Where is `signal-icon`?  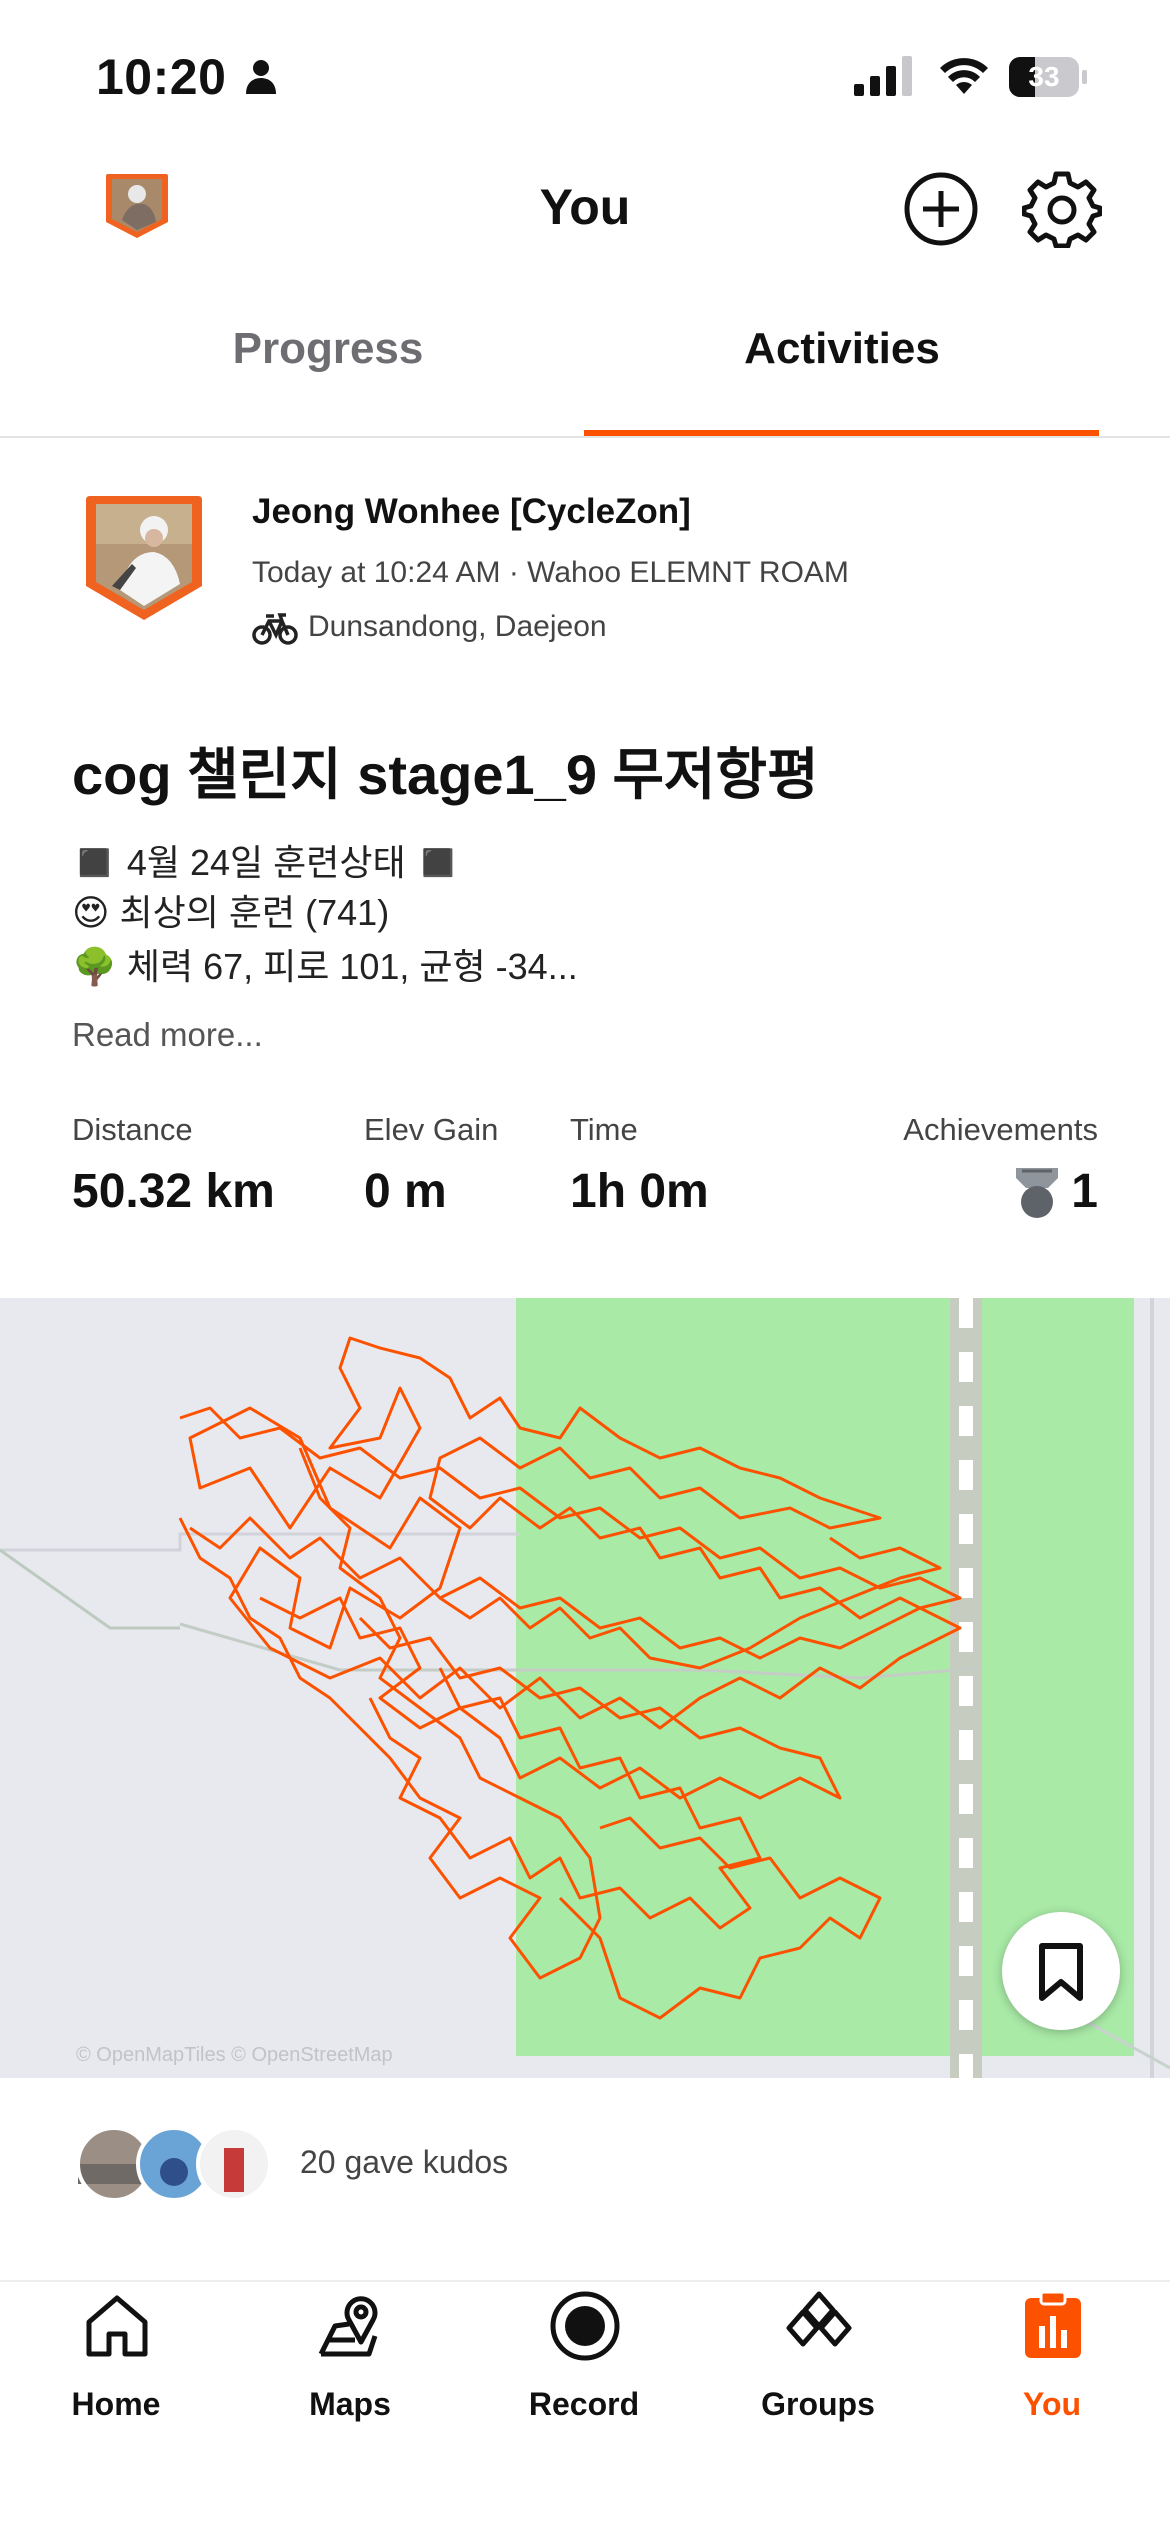
signal-icon is located at coordinates (883, 76).